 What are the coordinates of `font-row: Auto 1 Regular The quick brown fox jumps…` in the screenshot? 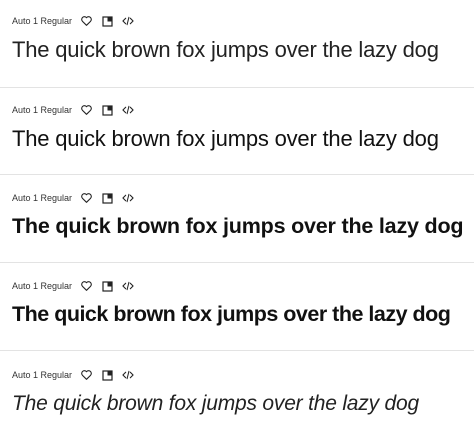 It's located at (237, 391).